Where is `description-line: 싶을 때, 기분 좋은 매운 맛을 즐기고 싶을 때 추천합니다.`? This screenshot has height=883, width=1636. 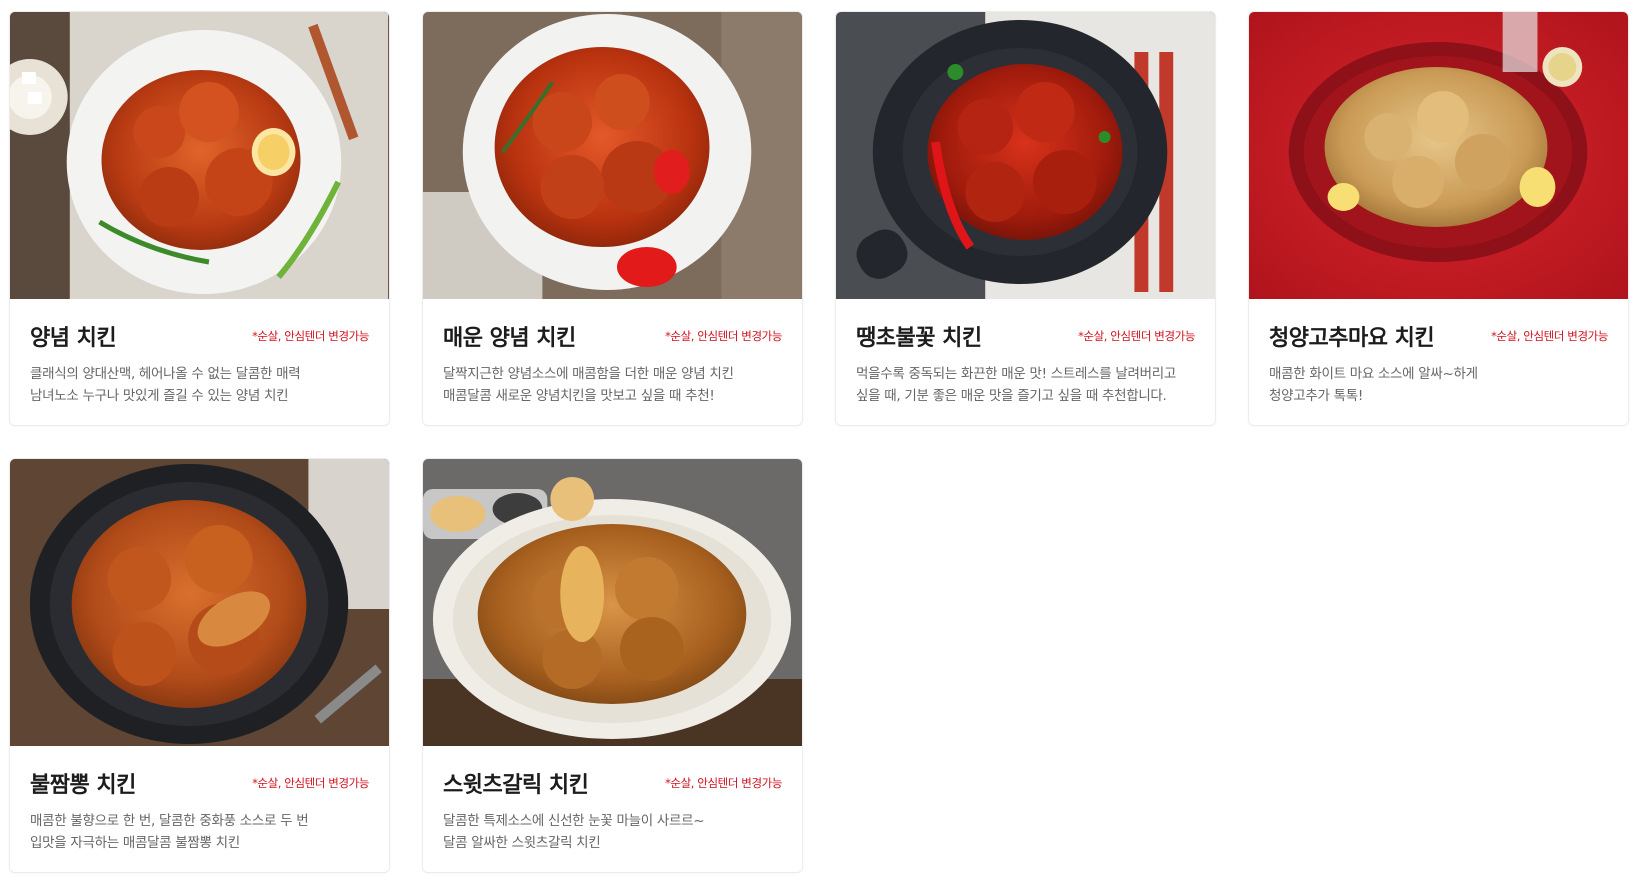 description-line: 싶을 때, 기분 좋은 매운 맛을 즐기고 싶을 때 추천합니다. is located at coordinates (1011, 396).